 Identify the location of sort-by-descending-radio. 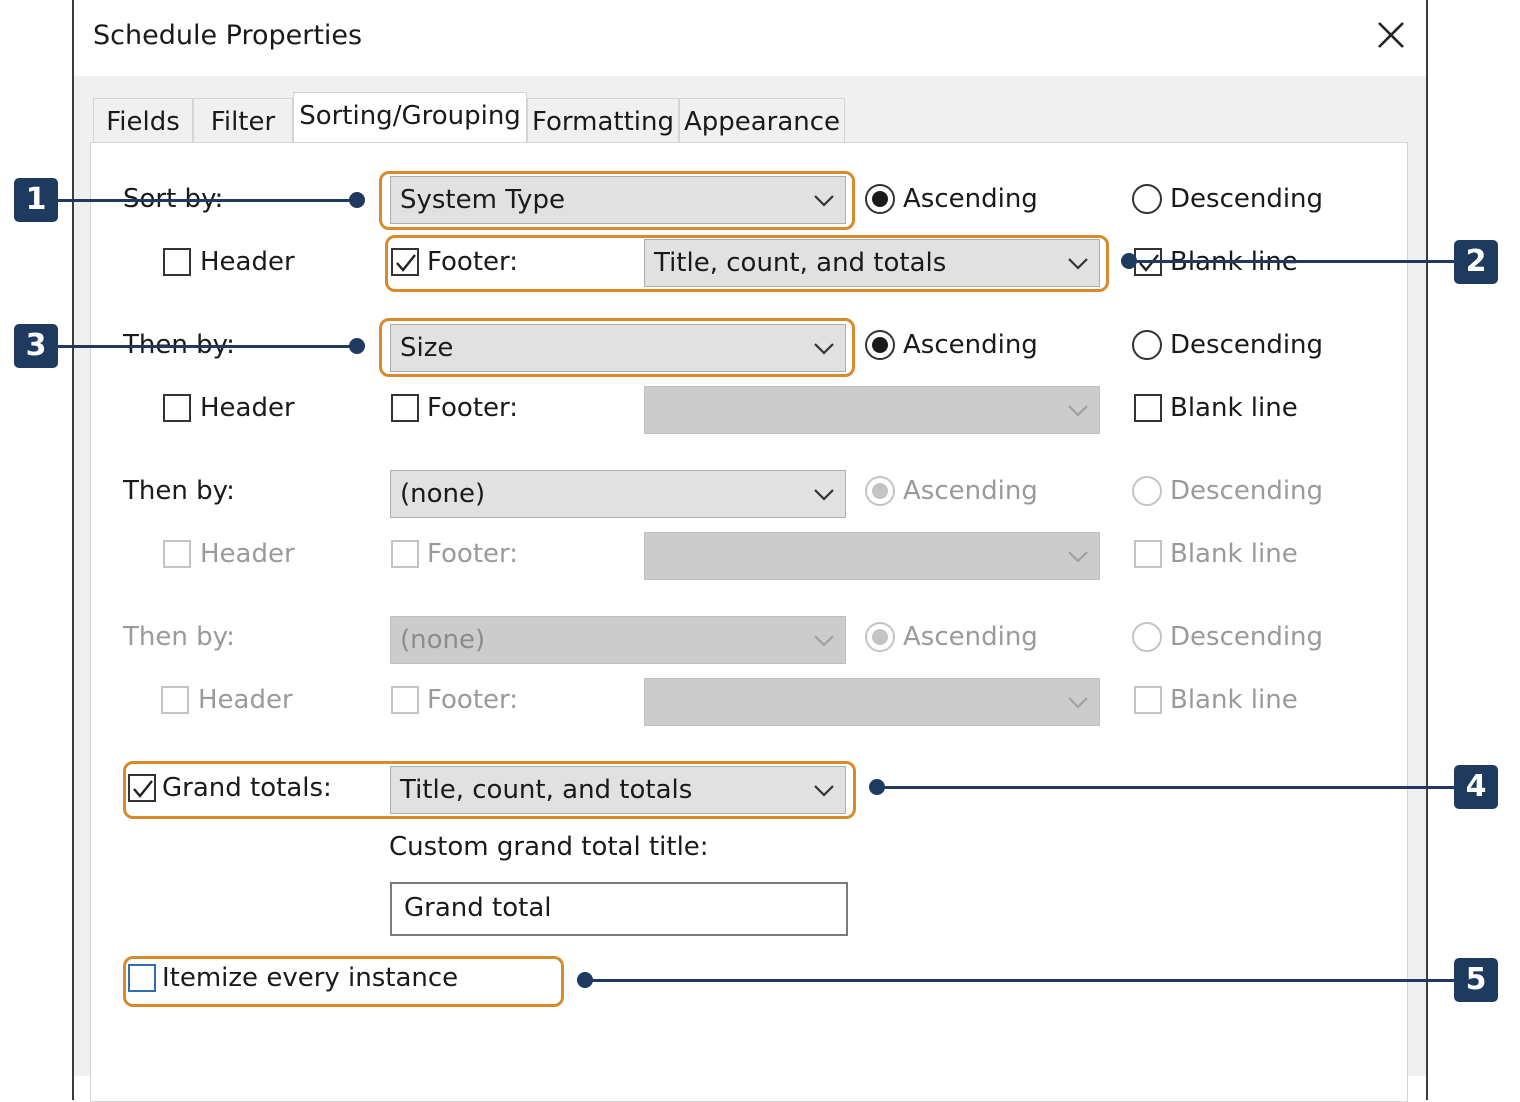
(1147, 199).